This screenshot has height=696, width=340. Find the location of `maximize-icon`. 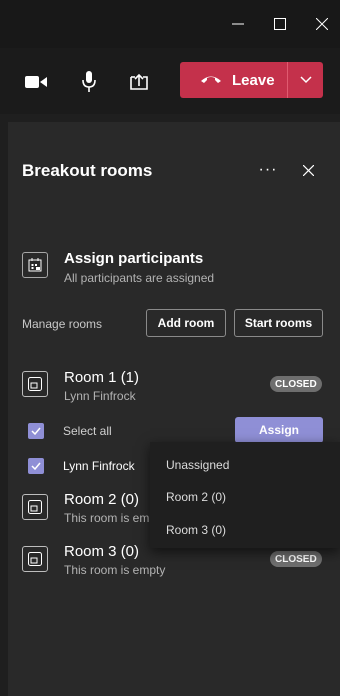

maximize-icon is located at coordinates (280, 24).